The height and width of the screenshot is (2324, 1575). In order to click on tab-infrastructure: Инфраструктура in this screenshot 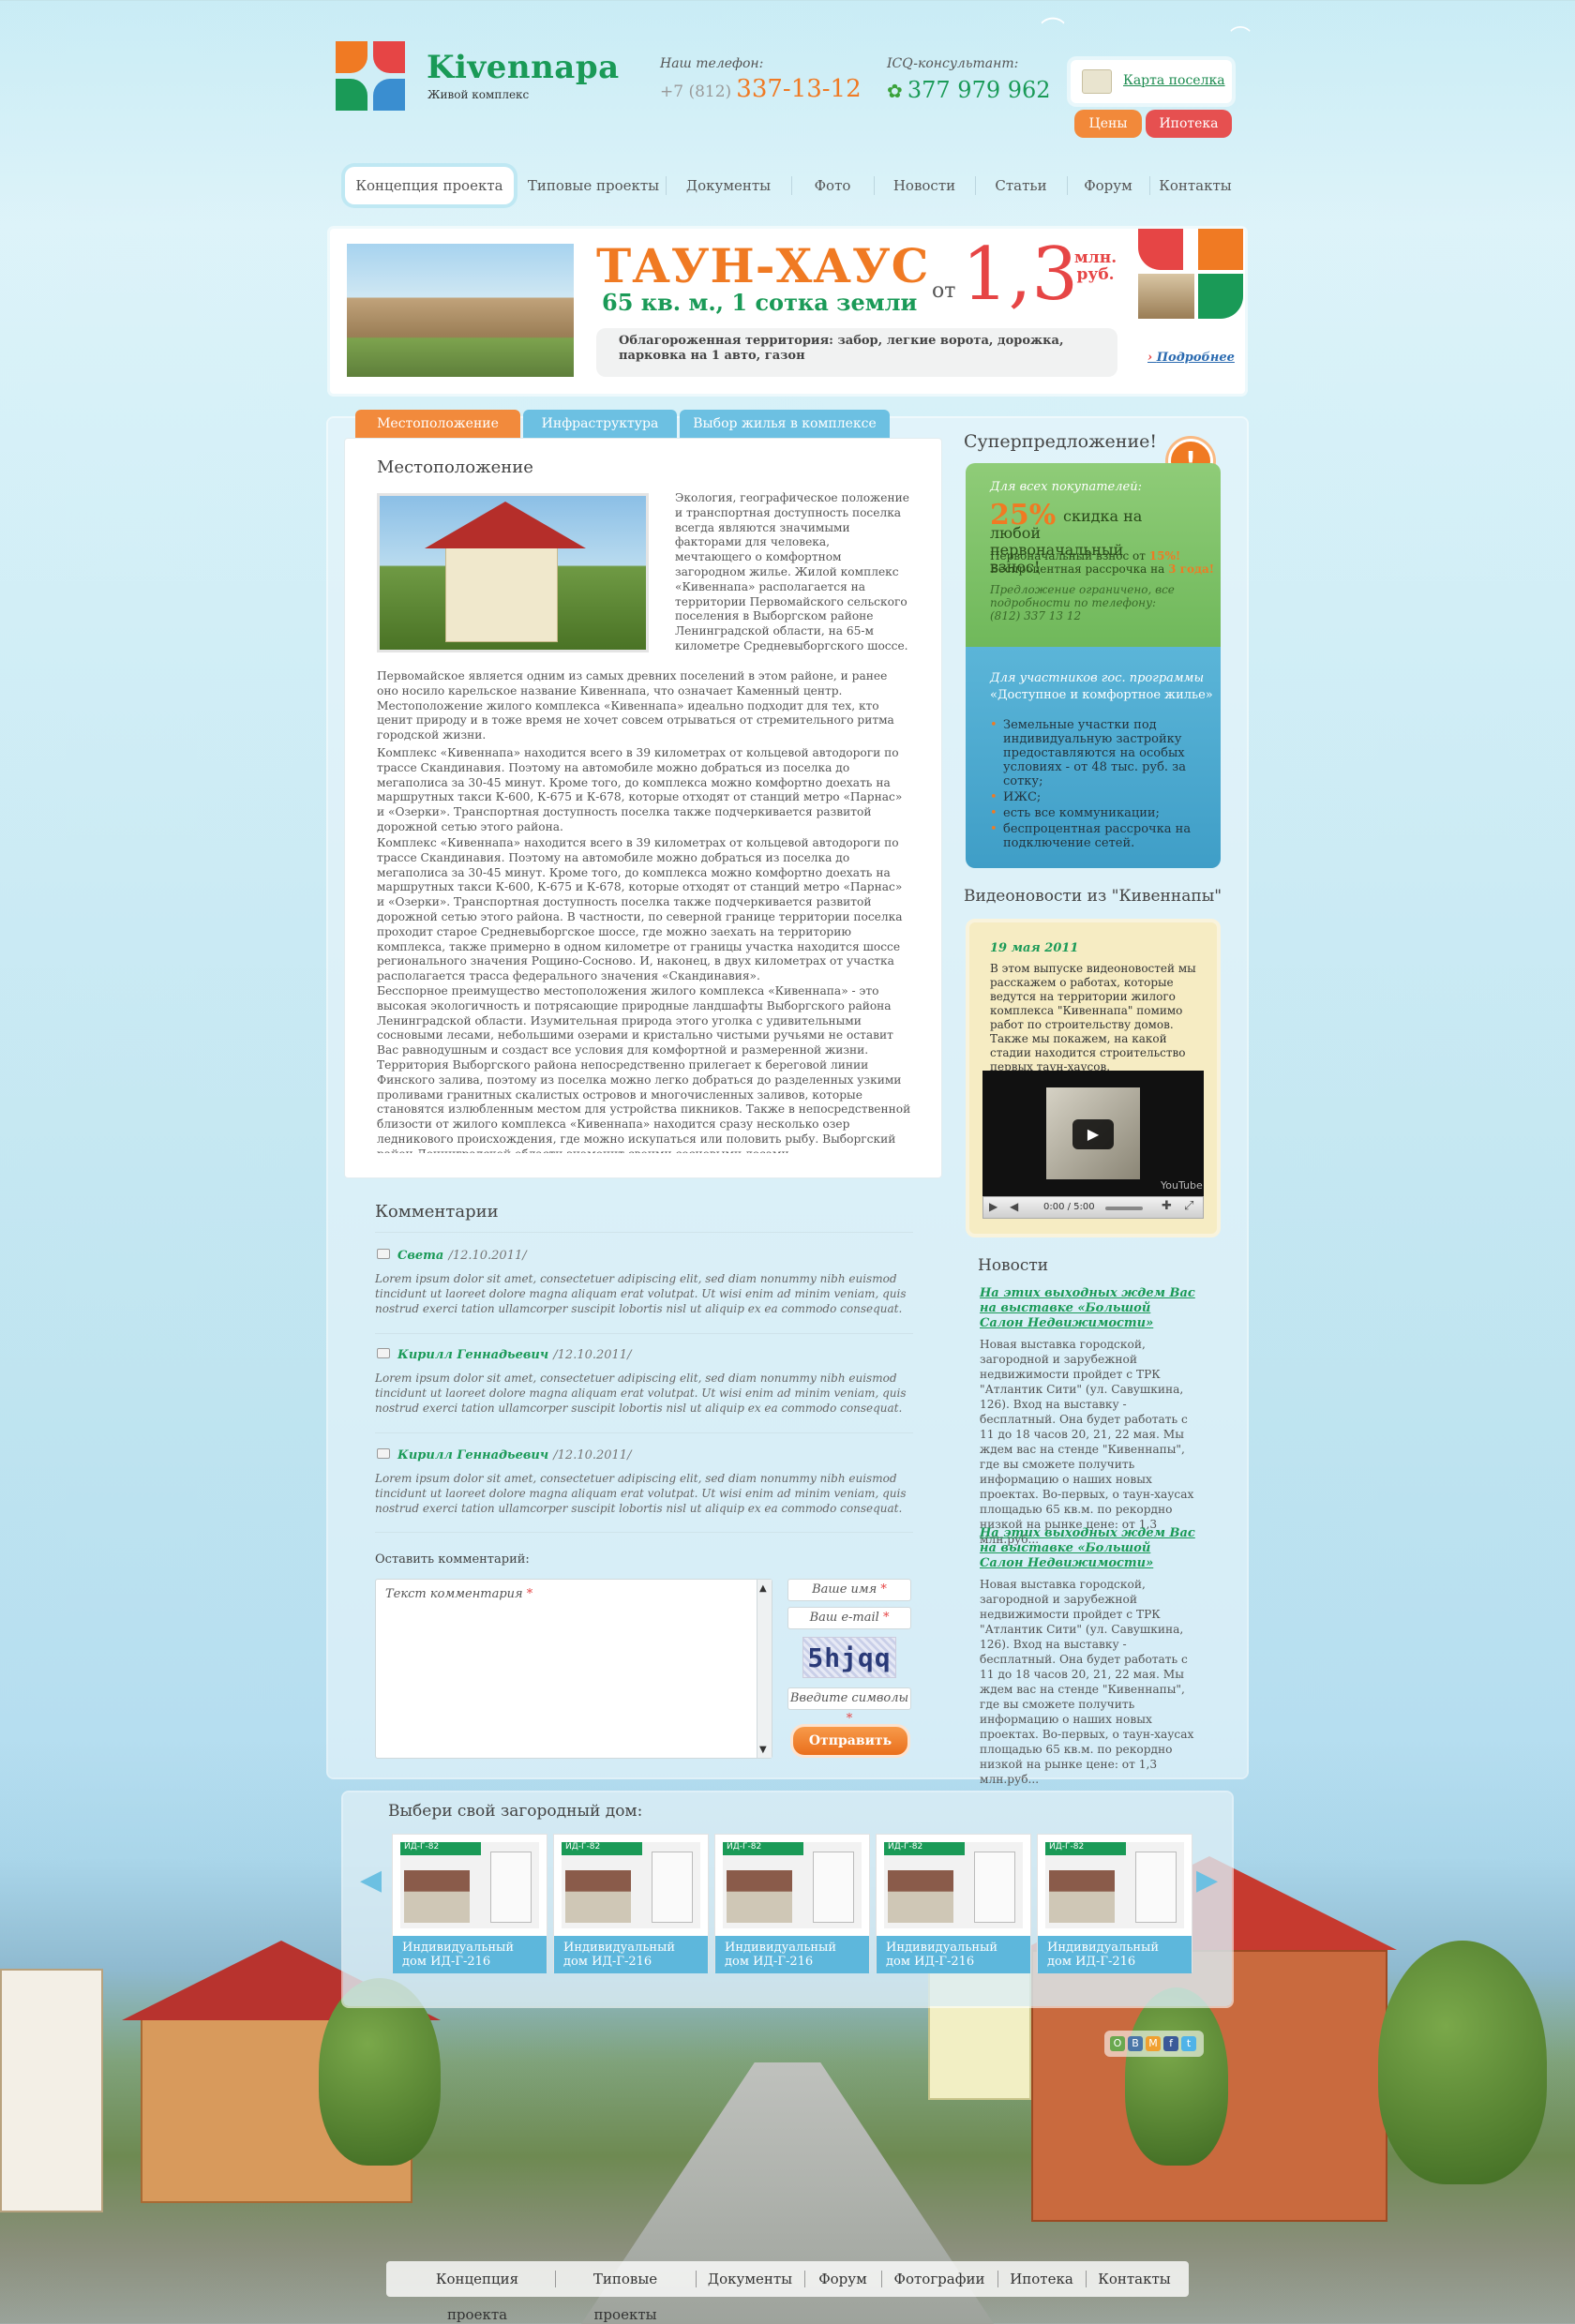, I will do `click(600, 424)`.